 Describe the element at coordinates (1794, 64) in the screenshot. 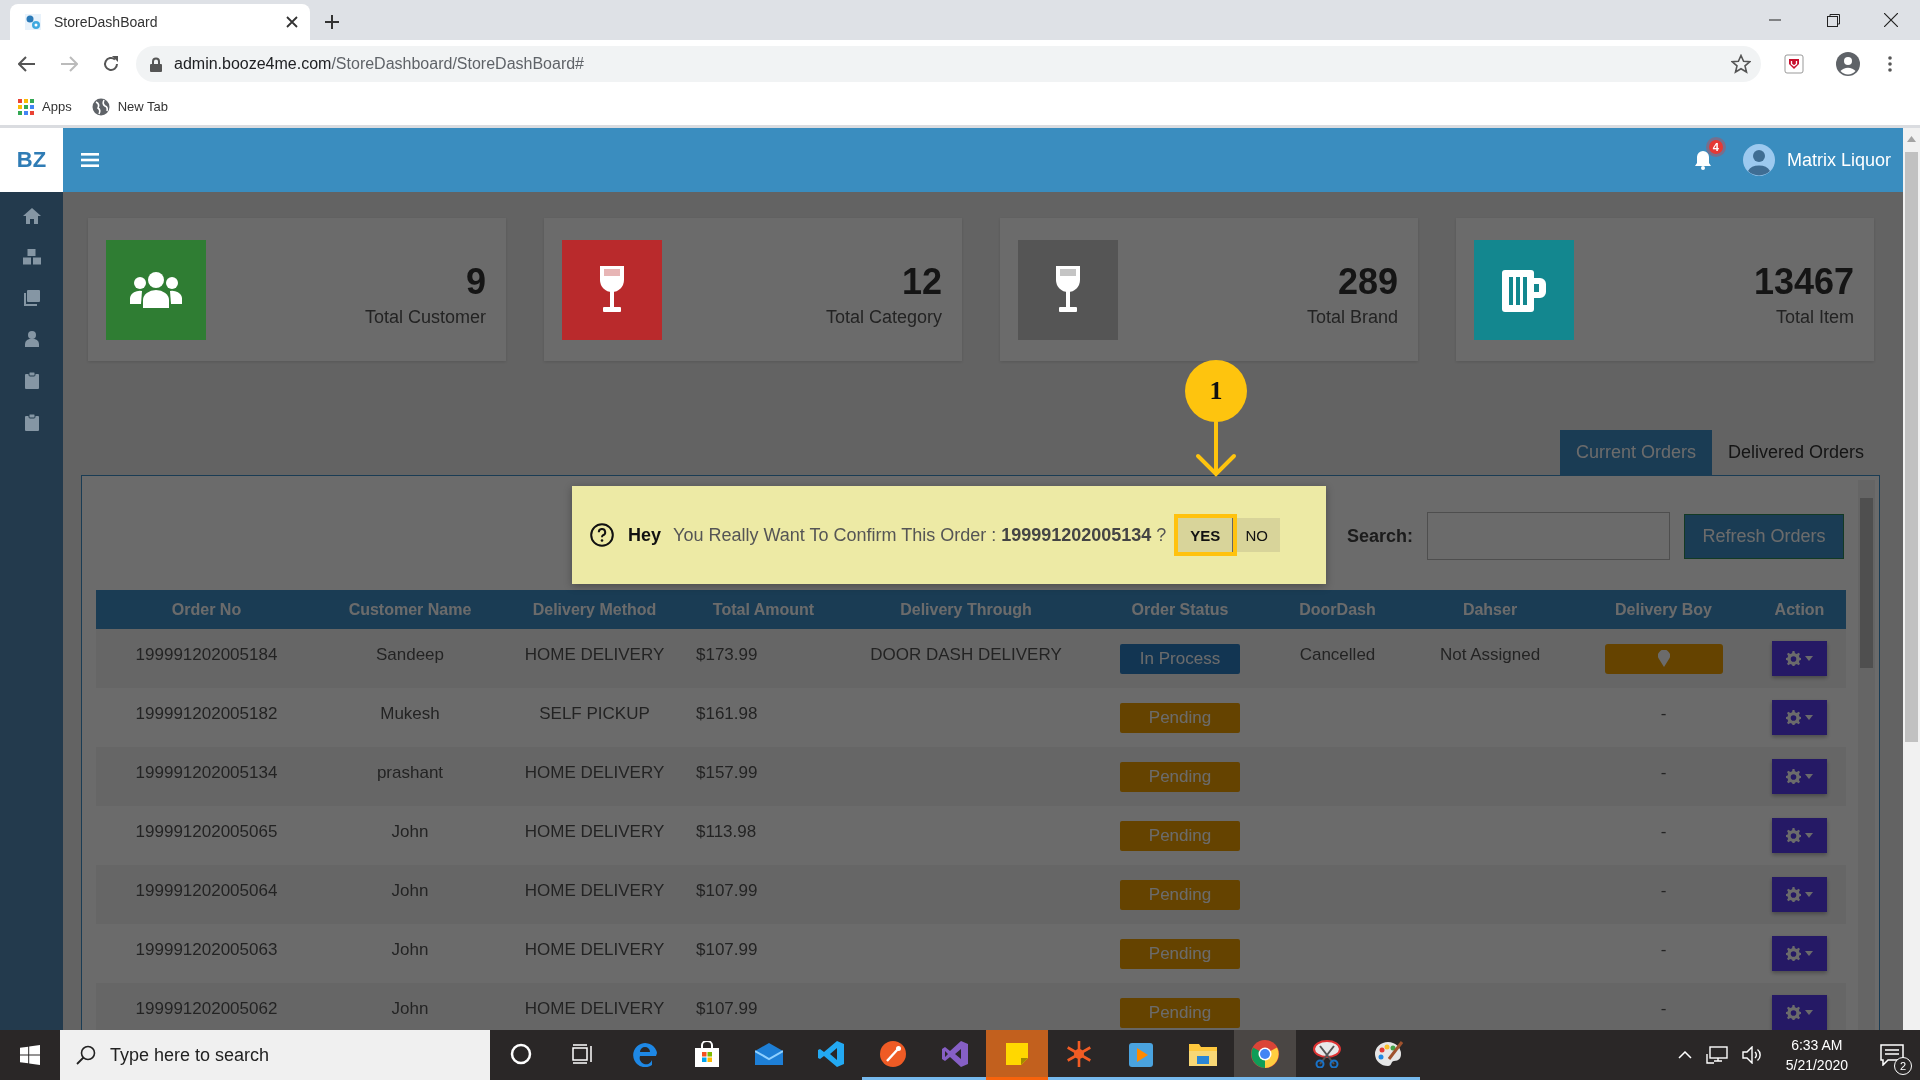

I see `shield-extension-icon` at that location.